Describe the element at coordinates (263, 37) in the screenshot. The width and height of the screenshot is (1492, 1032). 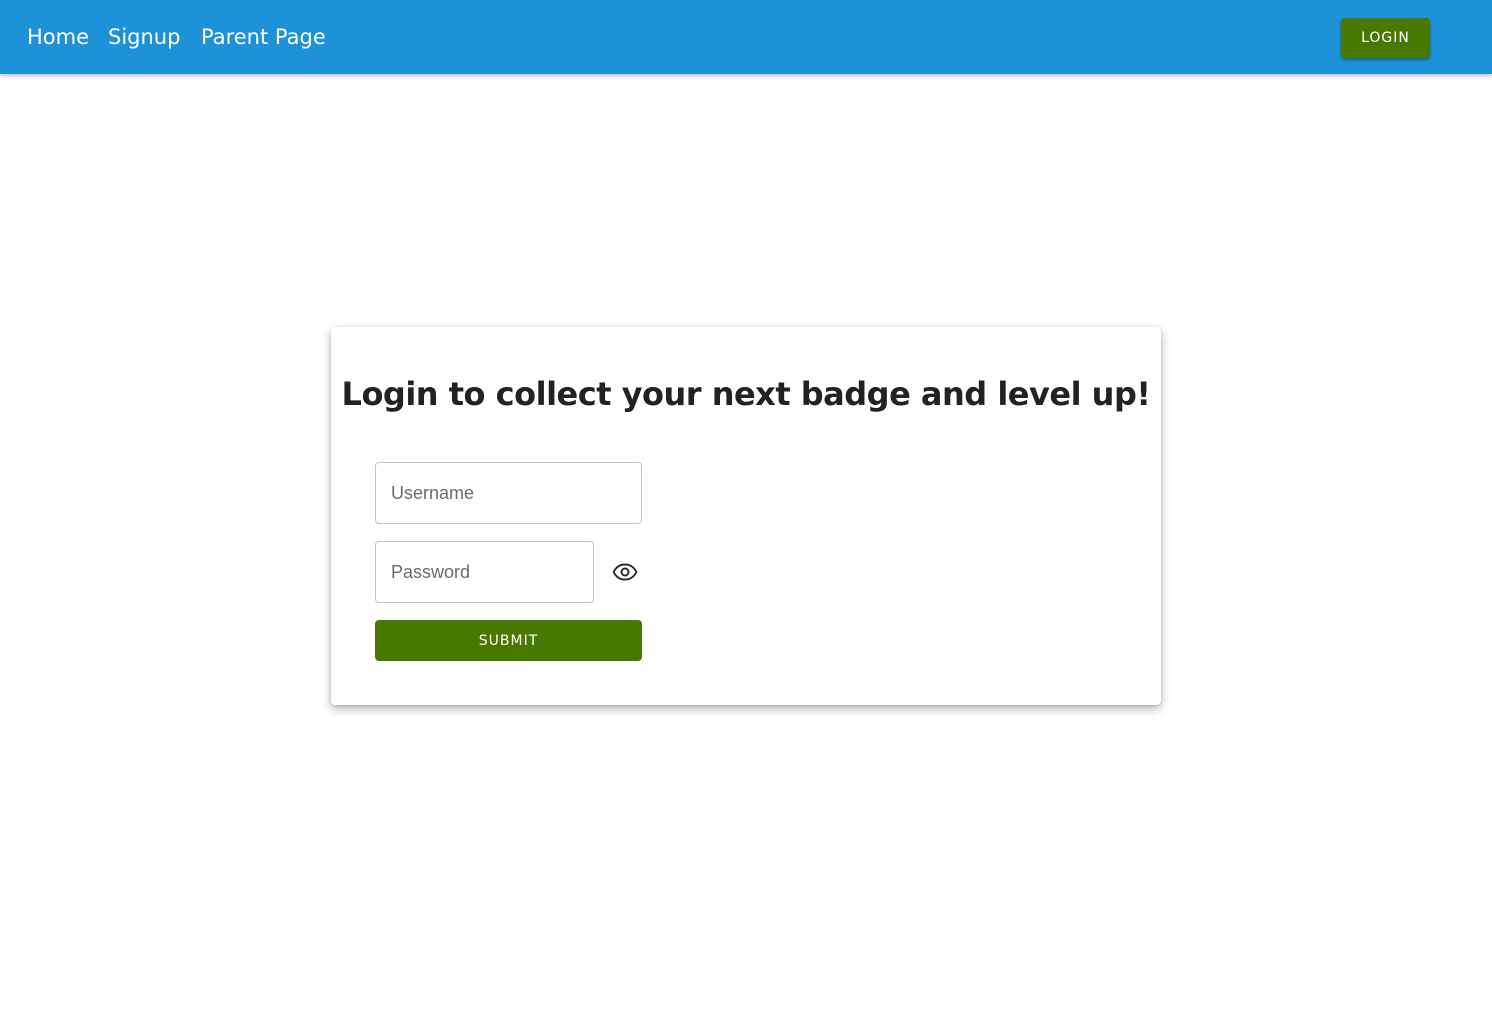
I see `nav-parent-page-link: Parent Page` at that location.